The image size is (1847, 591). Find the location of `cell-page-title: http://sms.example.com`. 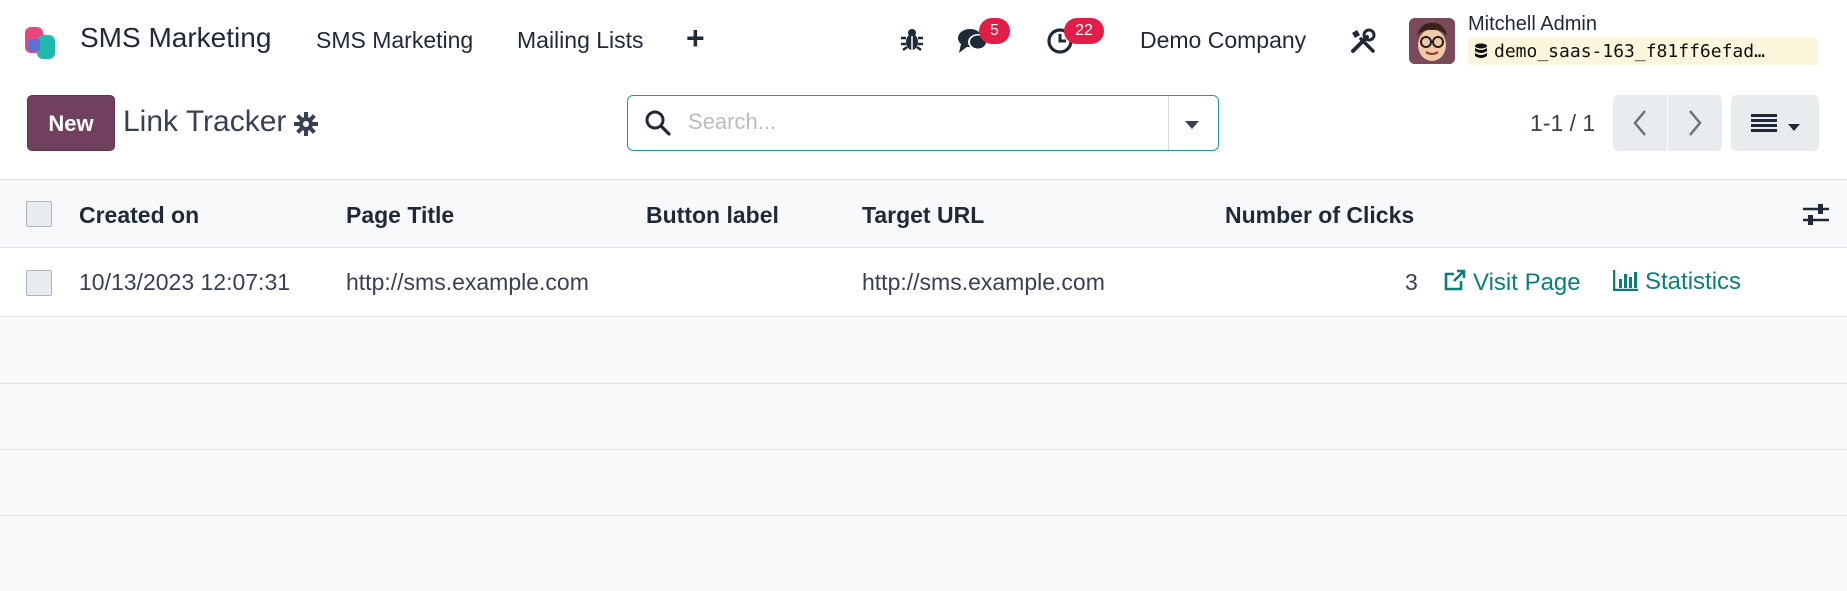

cell-page-title: http://sms.example.com is located at coordinates (467, 282).